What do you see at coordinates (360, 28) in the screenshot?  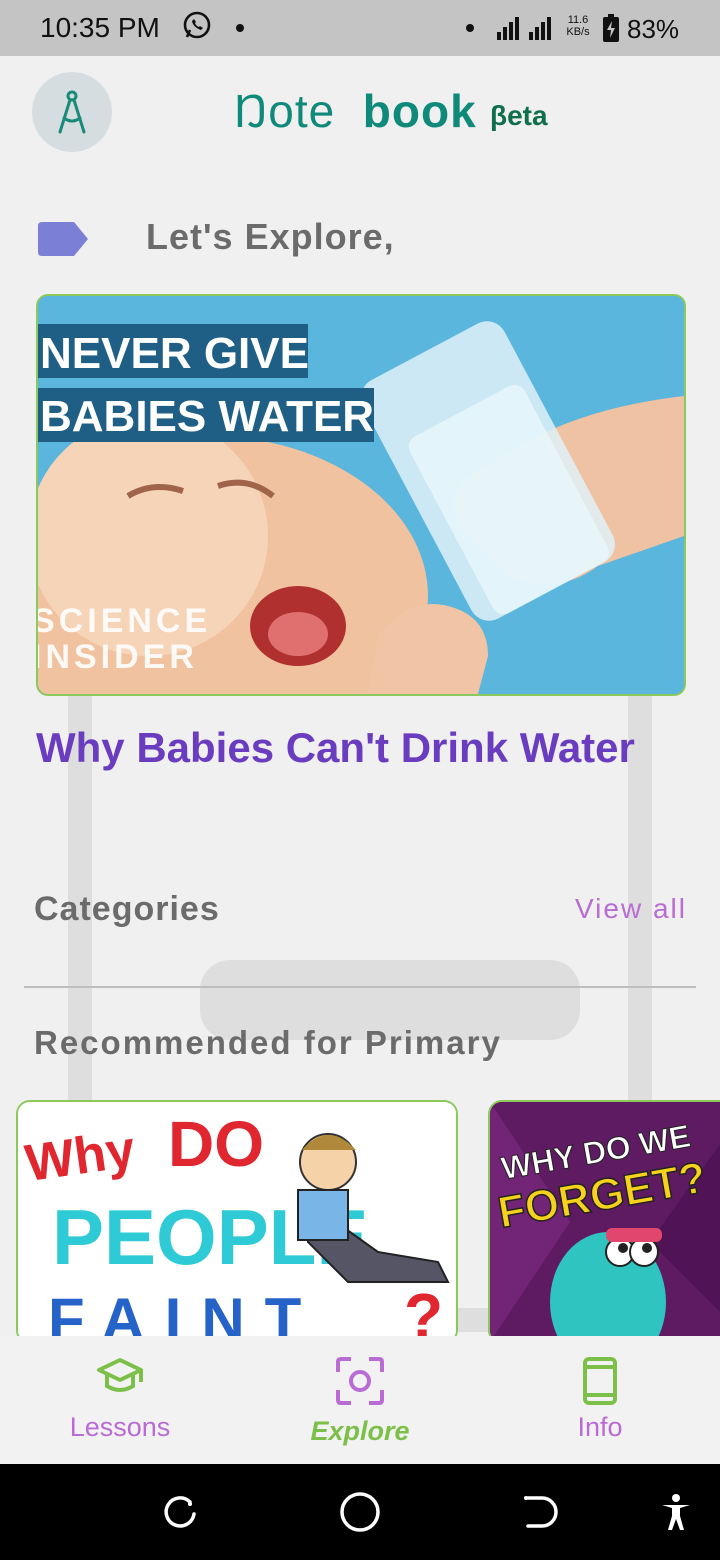 I see `status-bar: 10:35 PM 11.6 KB/s 83%` at bounding box center [360, 28].